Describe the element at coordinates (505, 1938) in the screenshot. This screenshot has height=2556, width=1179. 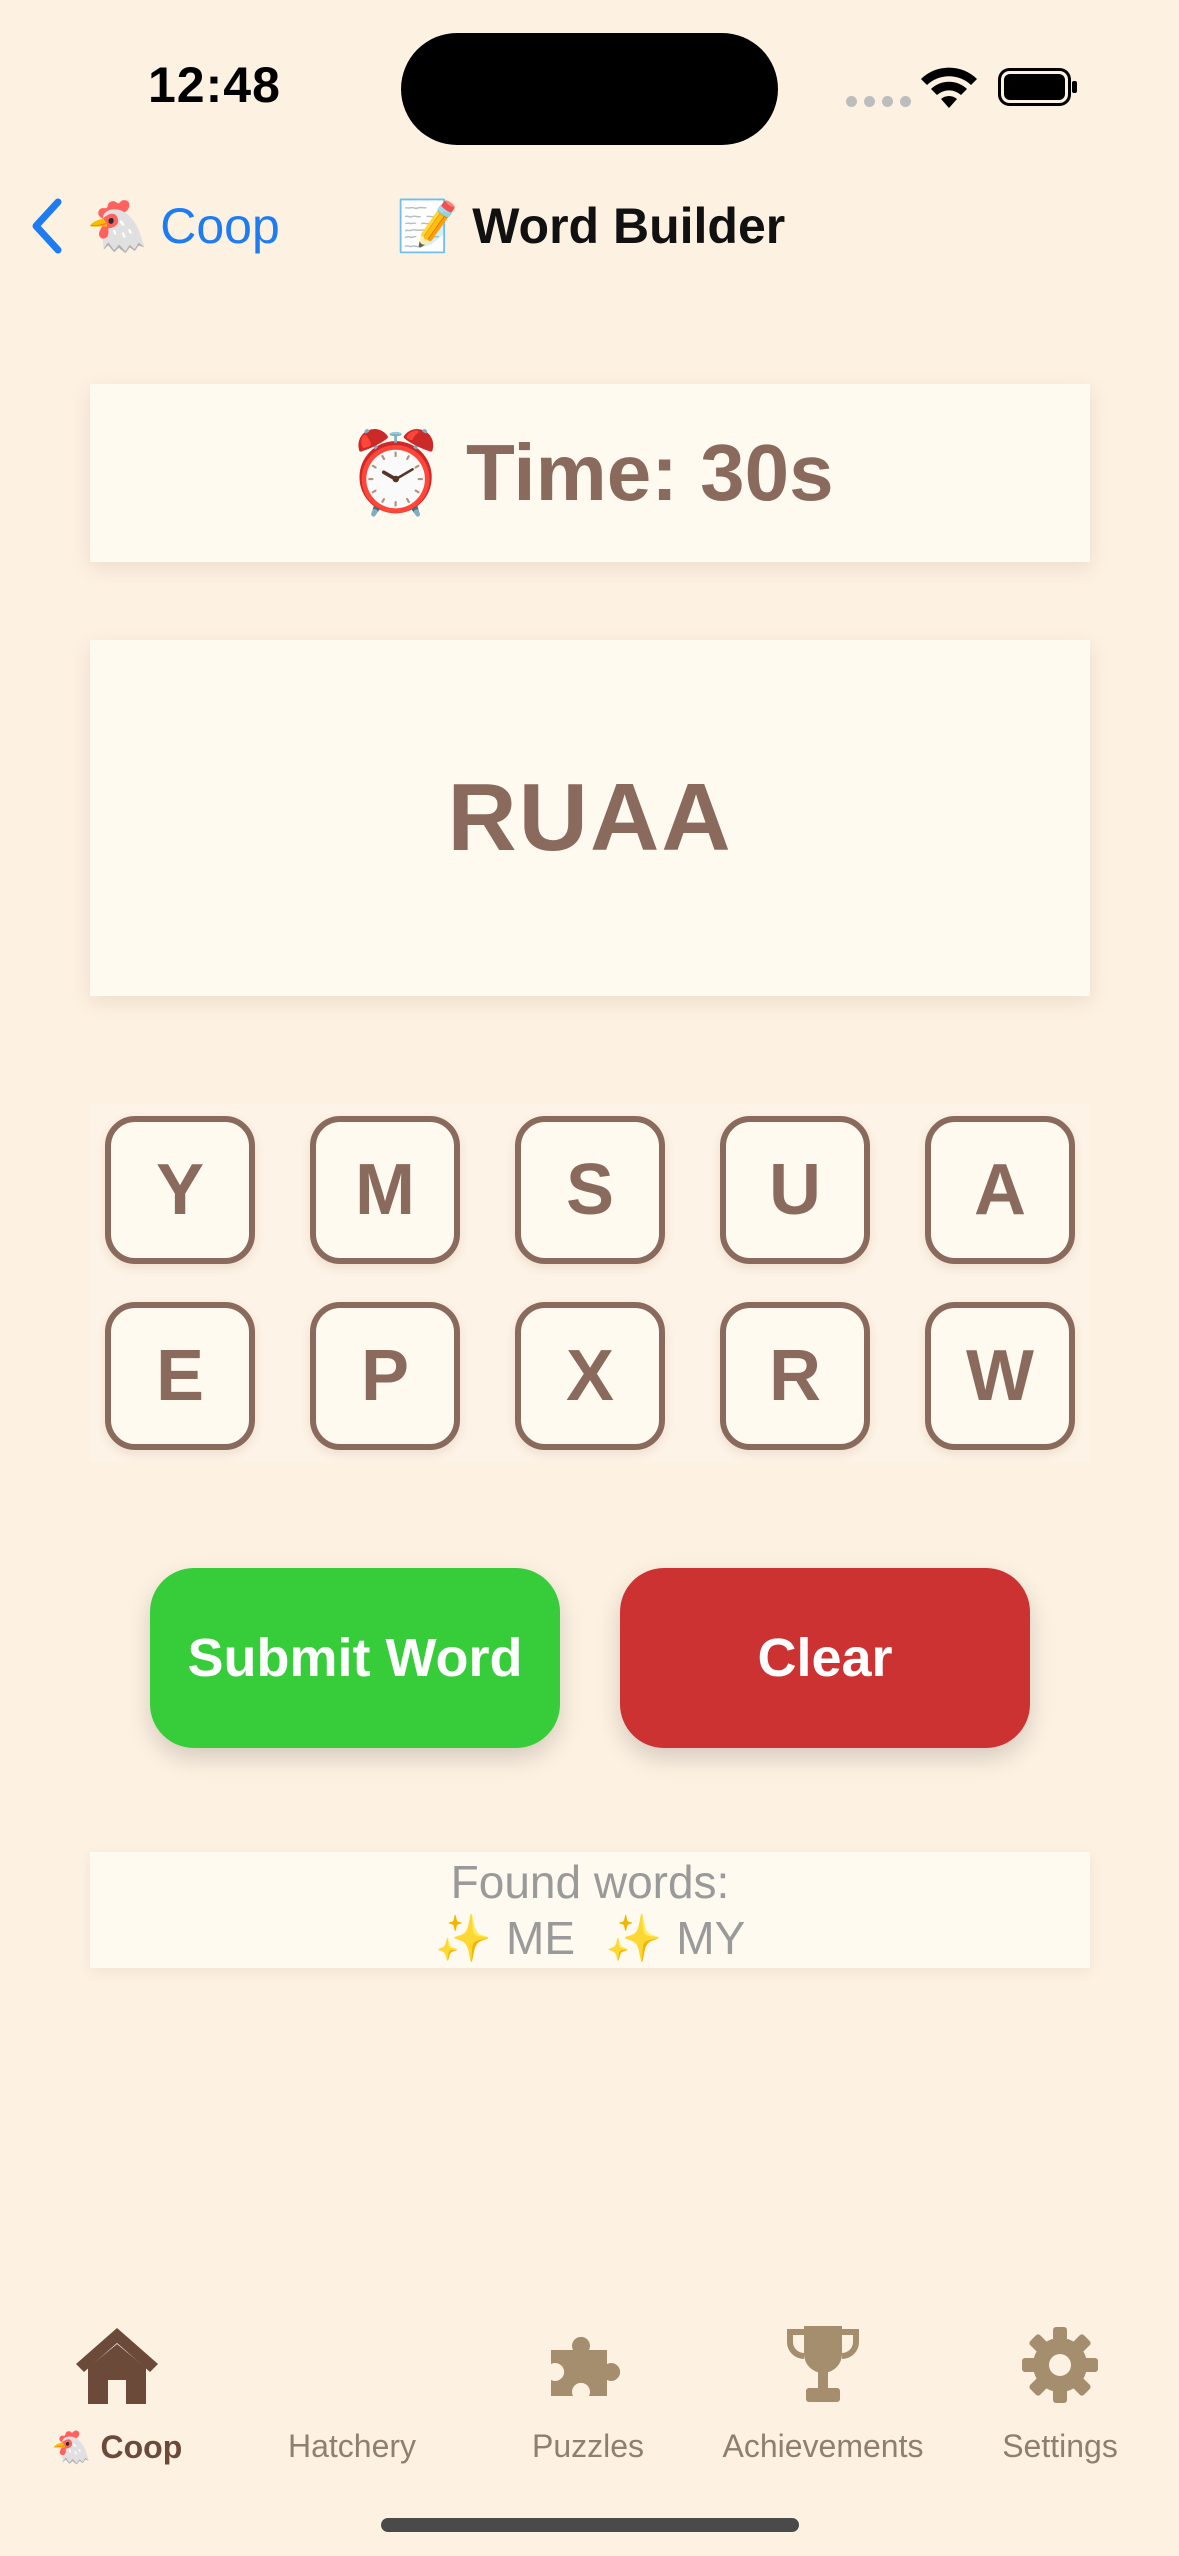
I see `found-word-item: ✨ ME` at that location.